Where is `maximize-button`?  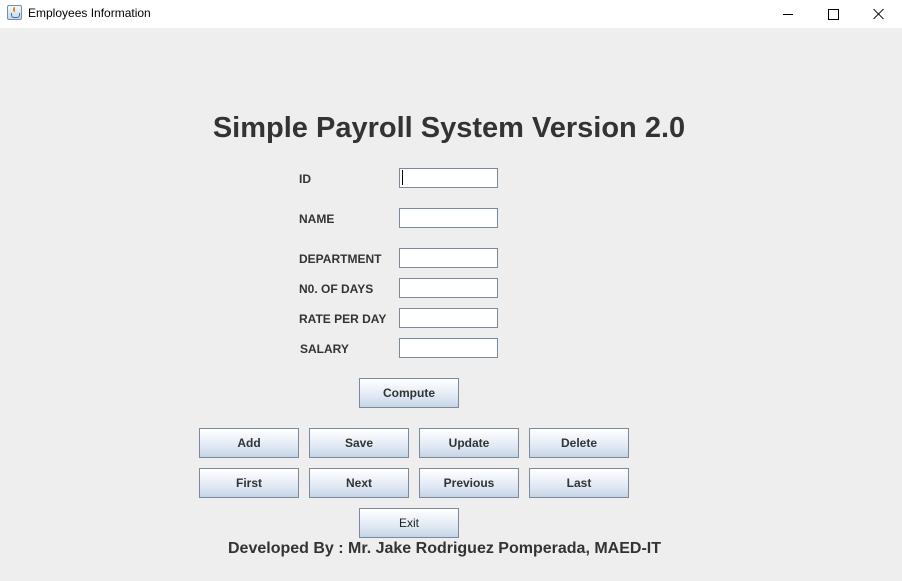 maximize-button is located at coordinates (833, 14).